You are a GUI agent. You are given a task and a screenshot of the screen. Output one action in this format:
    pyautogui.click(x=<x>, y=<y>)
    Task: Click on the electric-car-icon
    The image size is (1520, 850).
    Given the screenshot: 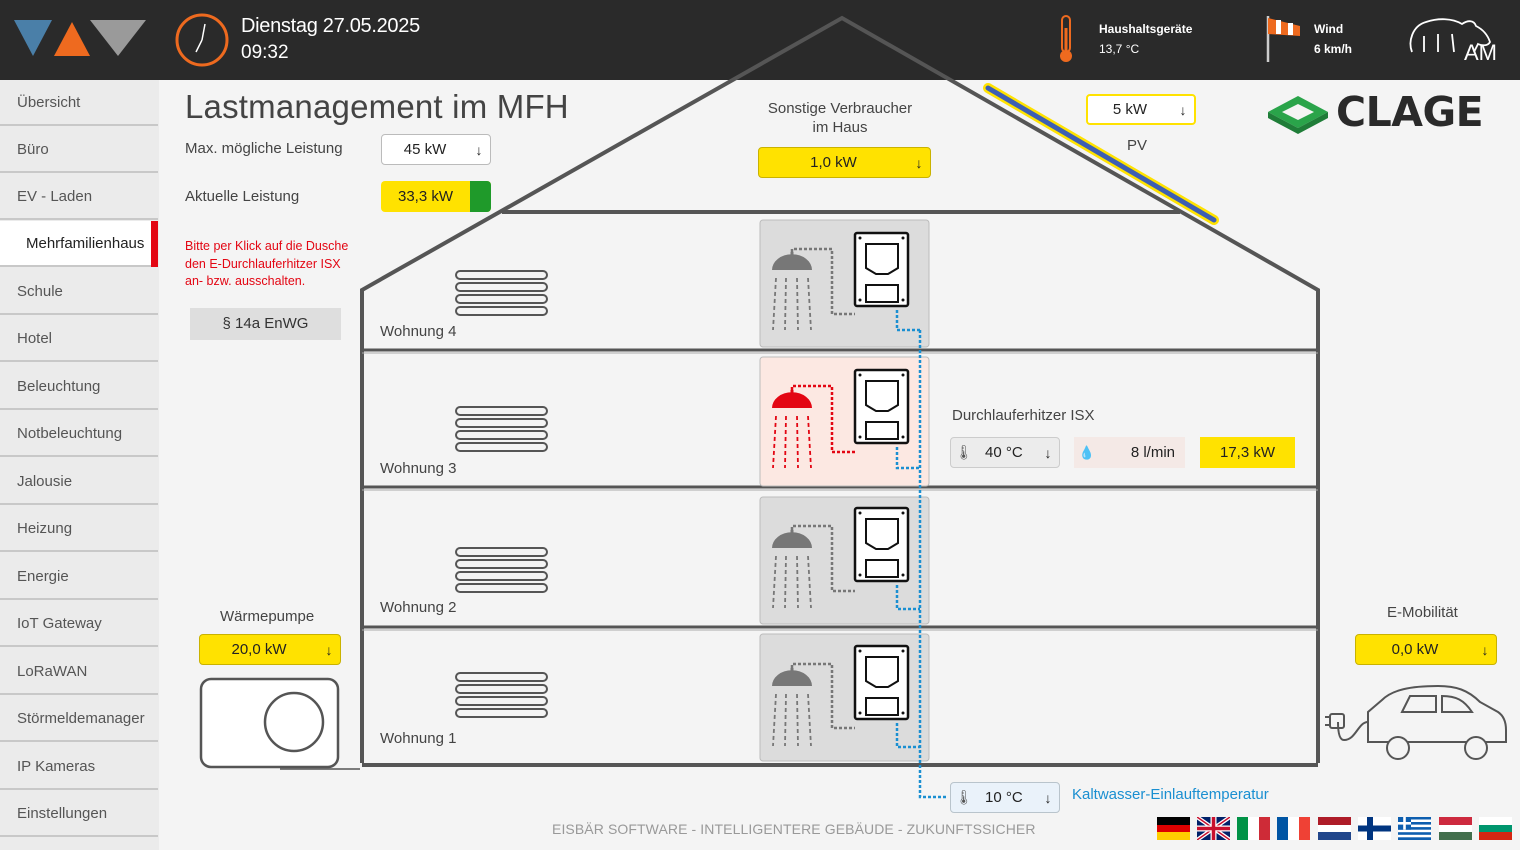 What is the action you would take?
    pyautogui.click(x=1416, y=722)
    